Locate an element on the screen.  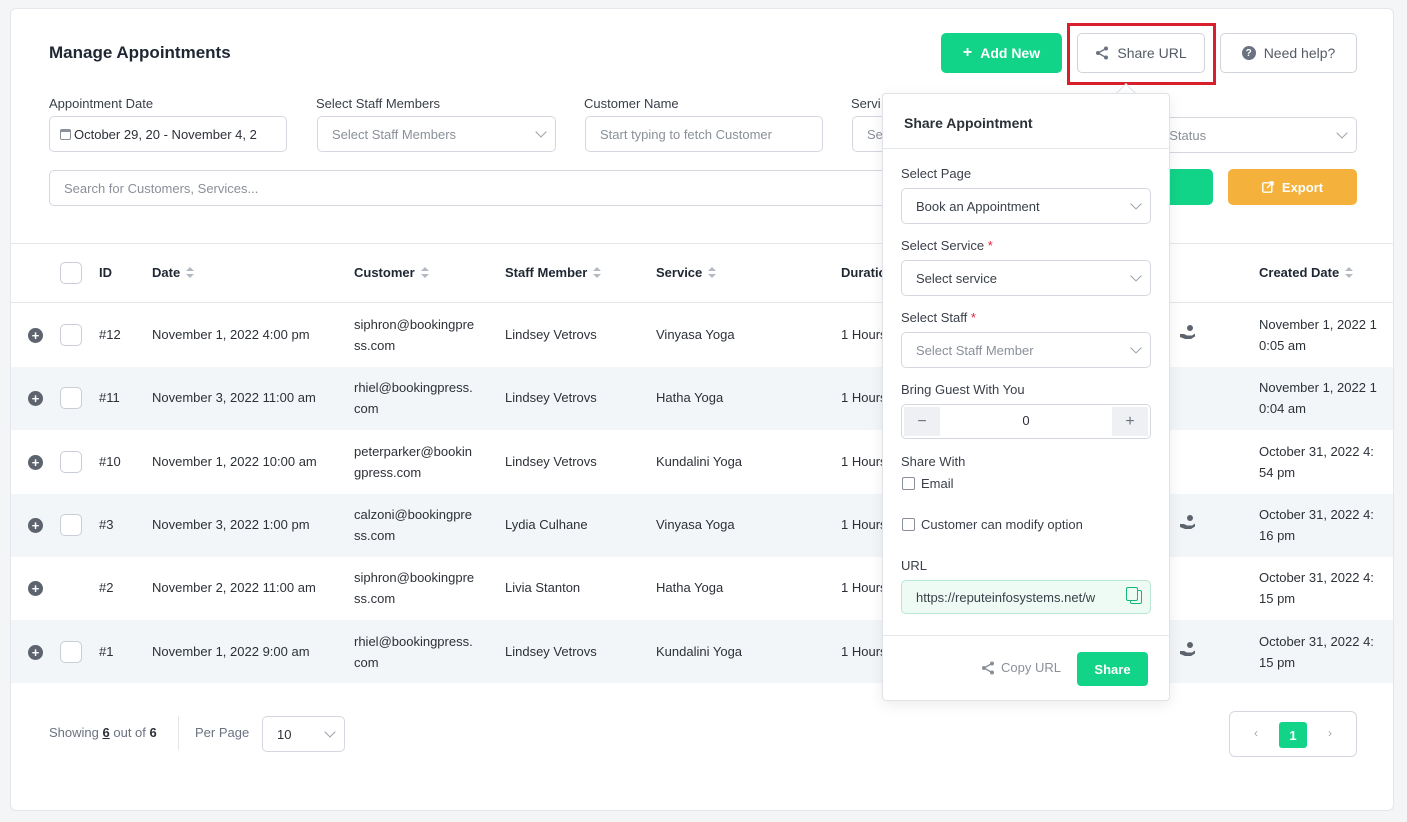
export-button: Export is located at coordinates (1292, 187).